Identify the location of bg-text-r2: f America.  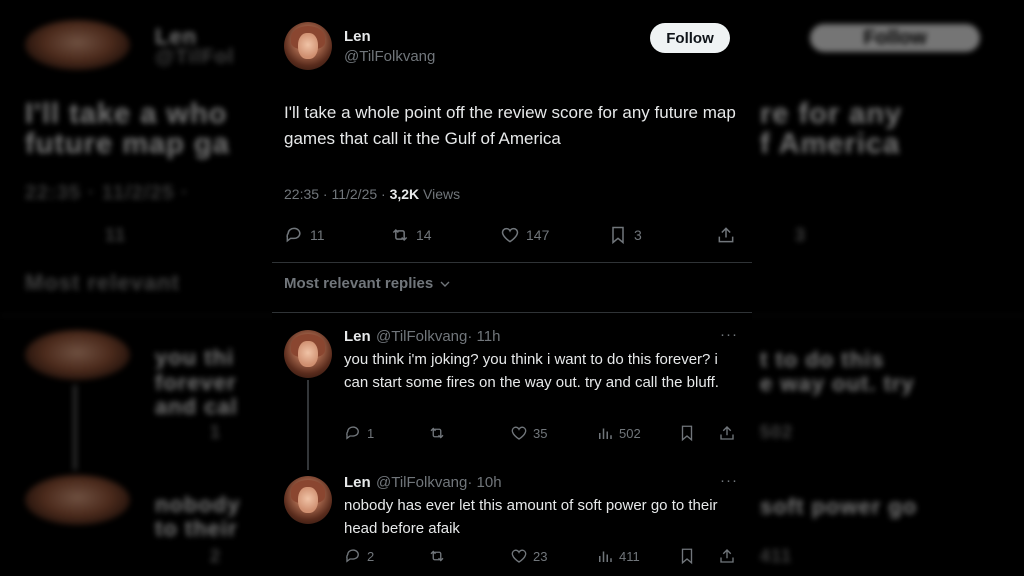
(830, 144).